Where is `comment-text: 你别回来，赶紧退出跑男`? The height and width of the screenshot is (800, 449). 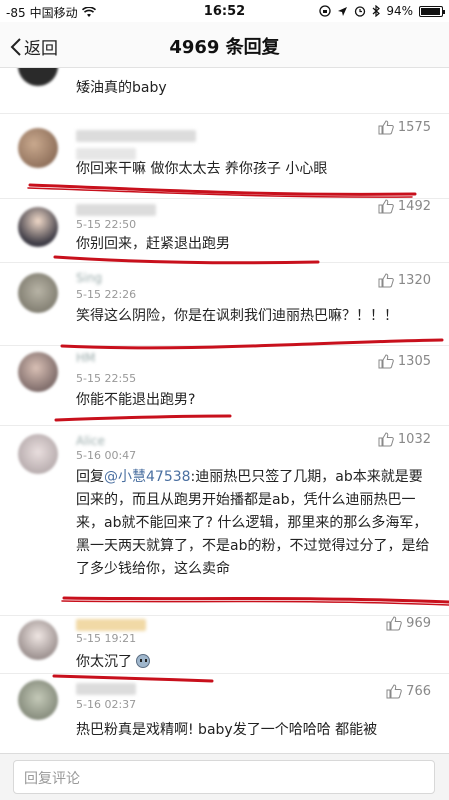
comment-text: 你别回来，赶紧退出跑男 is located at coordinates (153, 244).